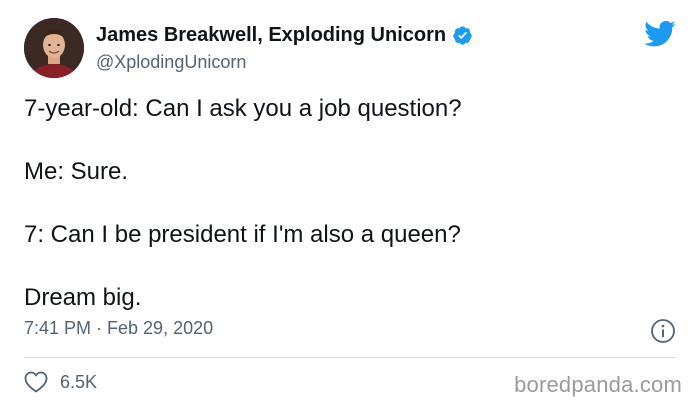  I want to click on avatar-portrait, so click(54, 48).